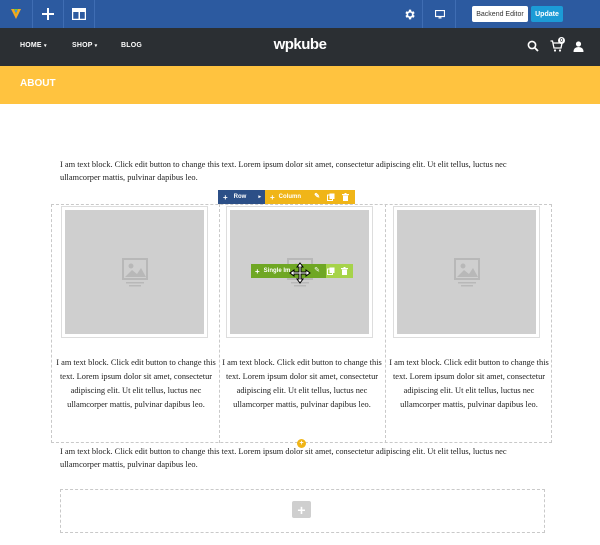 The image size is (600, 545). Describe the element at coordinates (300, 44) in the screenshot. I see `site-logo: wpkube` at that location.